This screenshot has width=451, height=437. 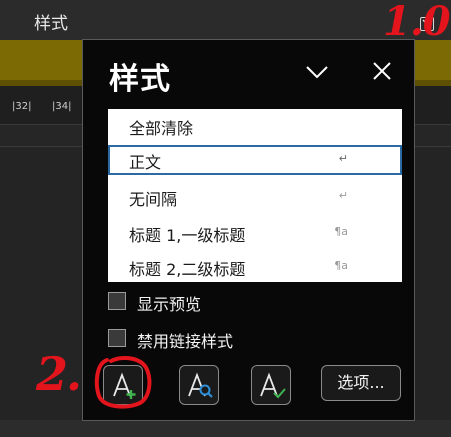 I want to click on style-inspector-button, so click(x=199, y=385).